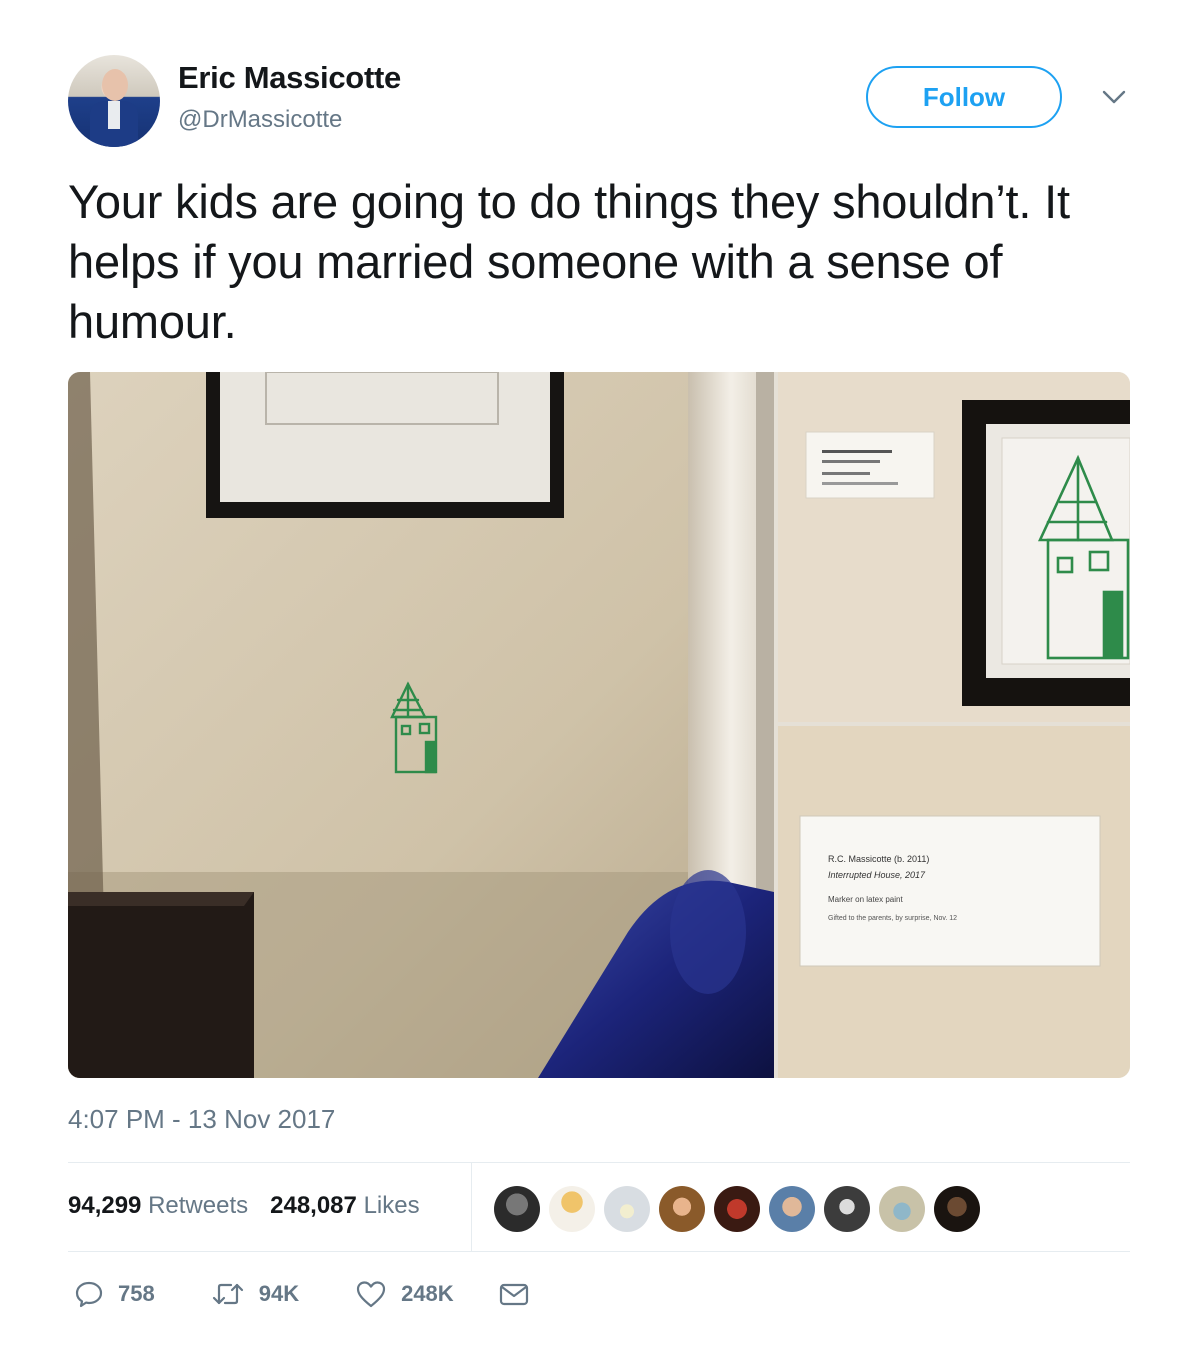 Image resolution: width=1200 pixels, height=1367 pixels. I want to click on liker-avatars, so click(741, 1209).